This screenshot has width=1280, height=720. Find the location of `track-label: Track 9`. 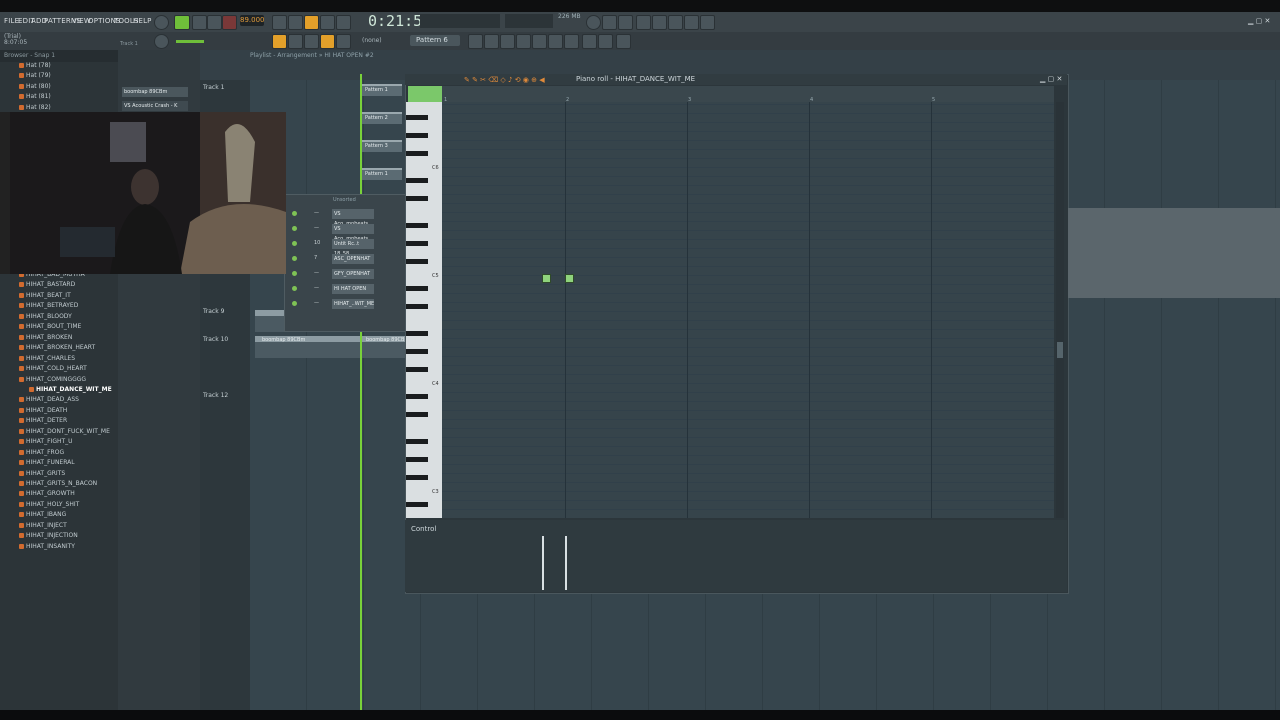

track-label: Track 9 is located at coordinates (213, 311).